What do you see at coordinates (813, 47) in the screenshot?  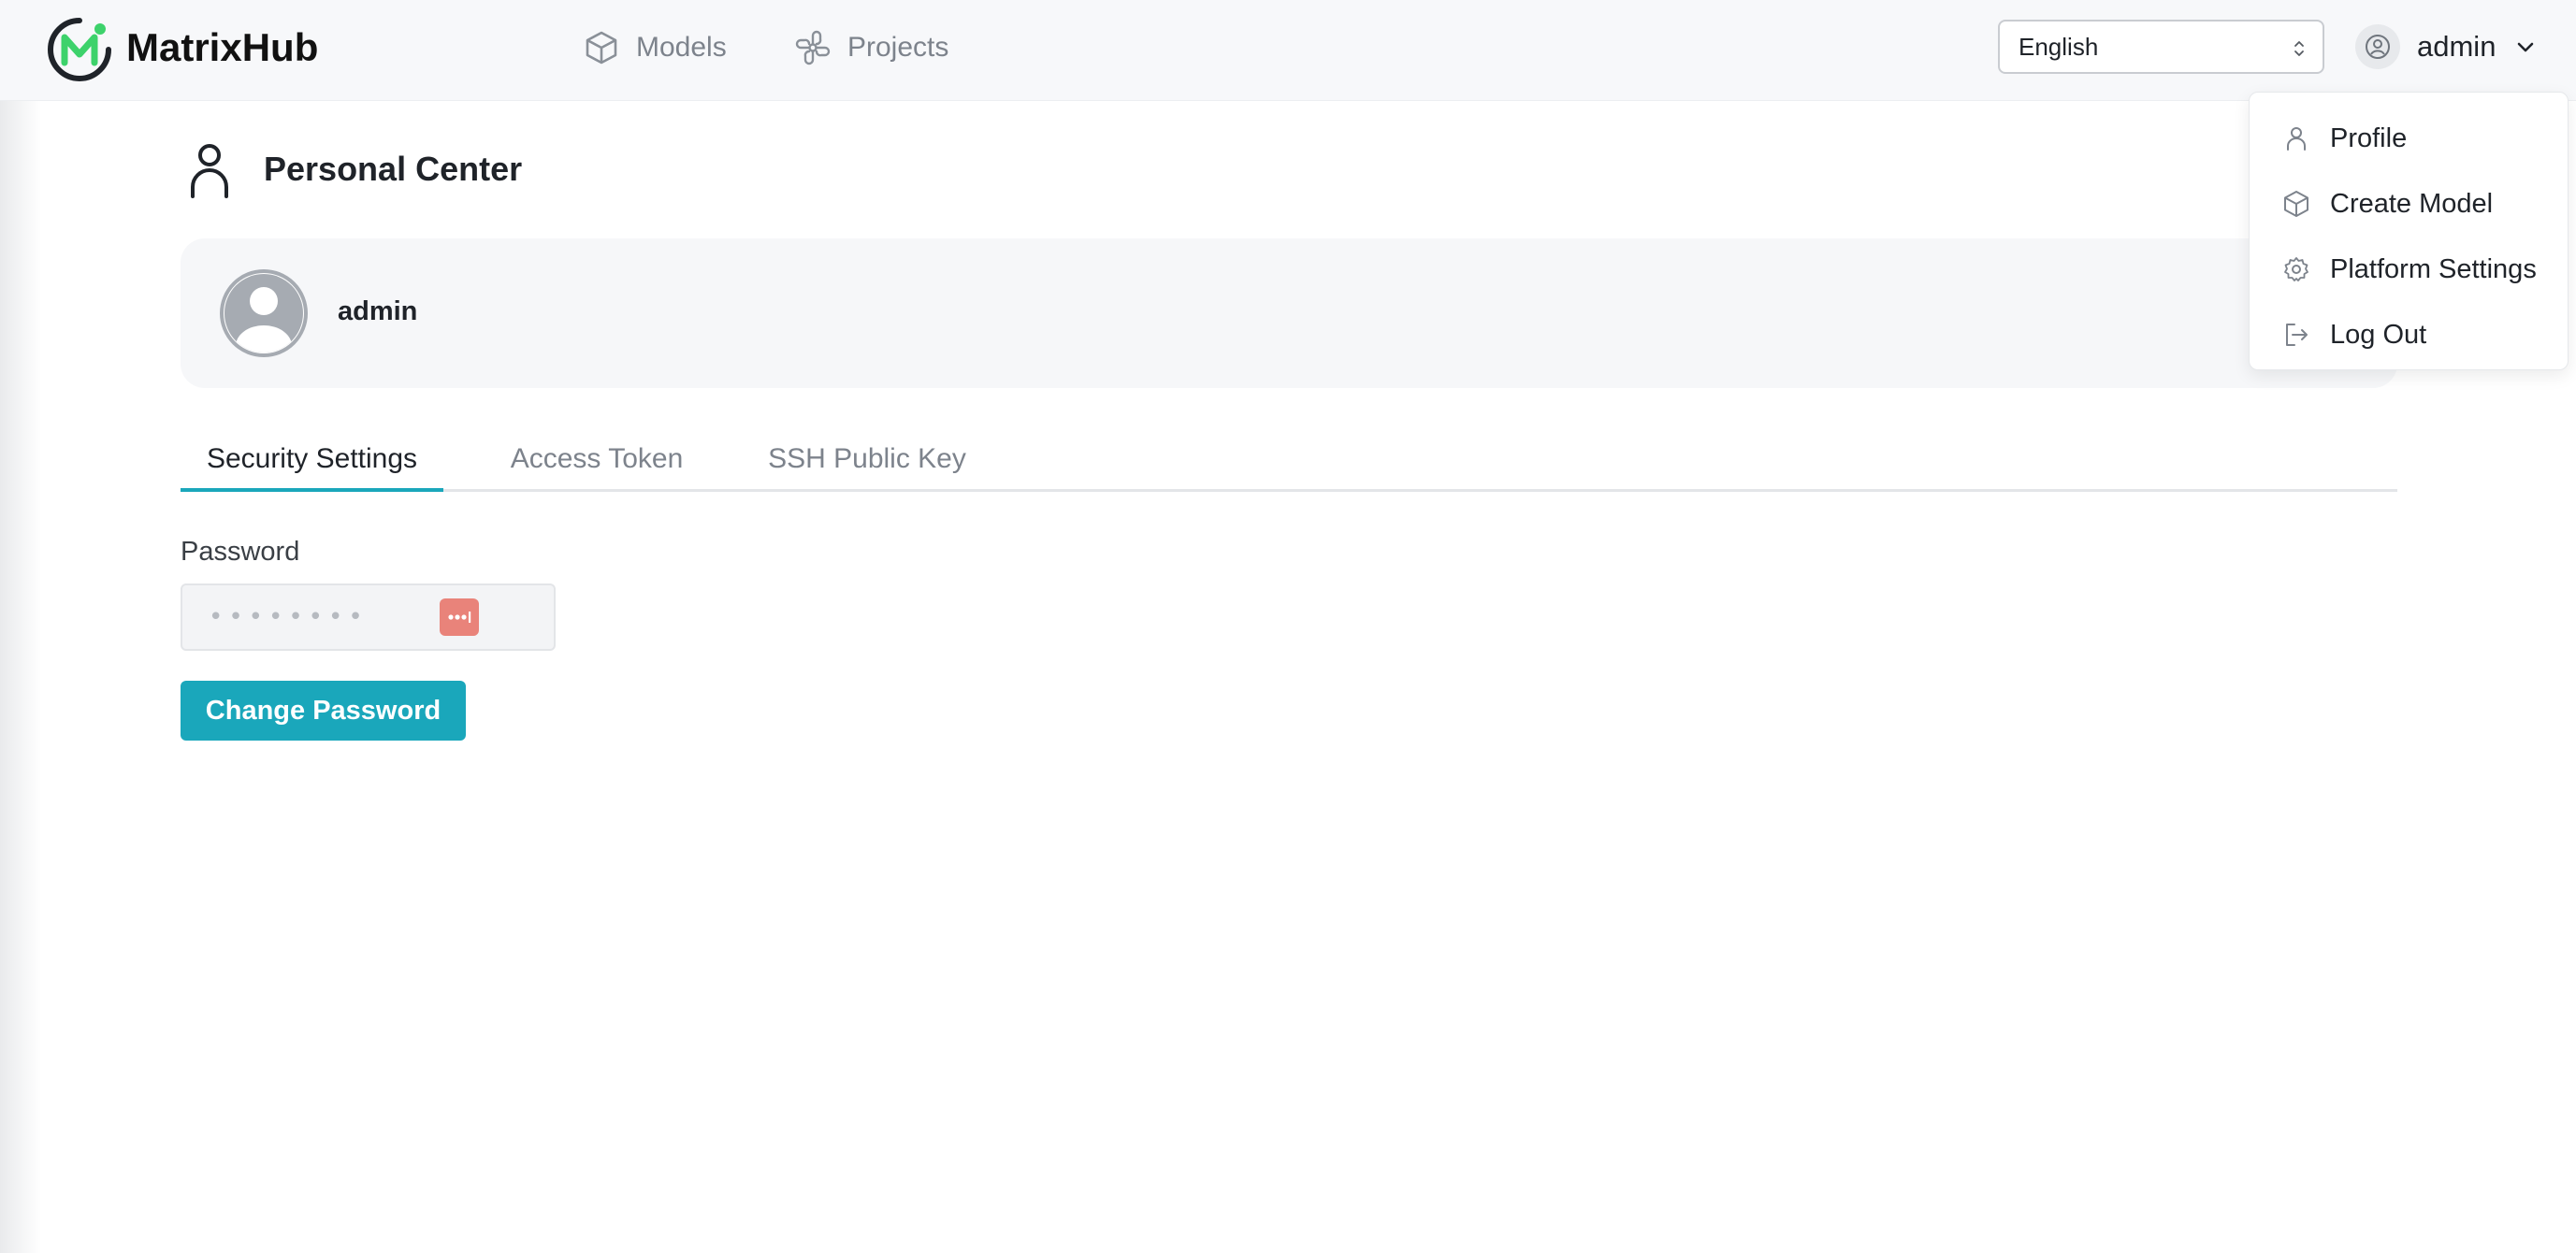 I see `propeller-icon` at bounding box center [813, 47].